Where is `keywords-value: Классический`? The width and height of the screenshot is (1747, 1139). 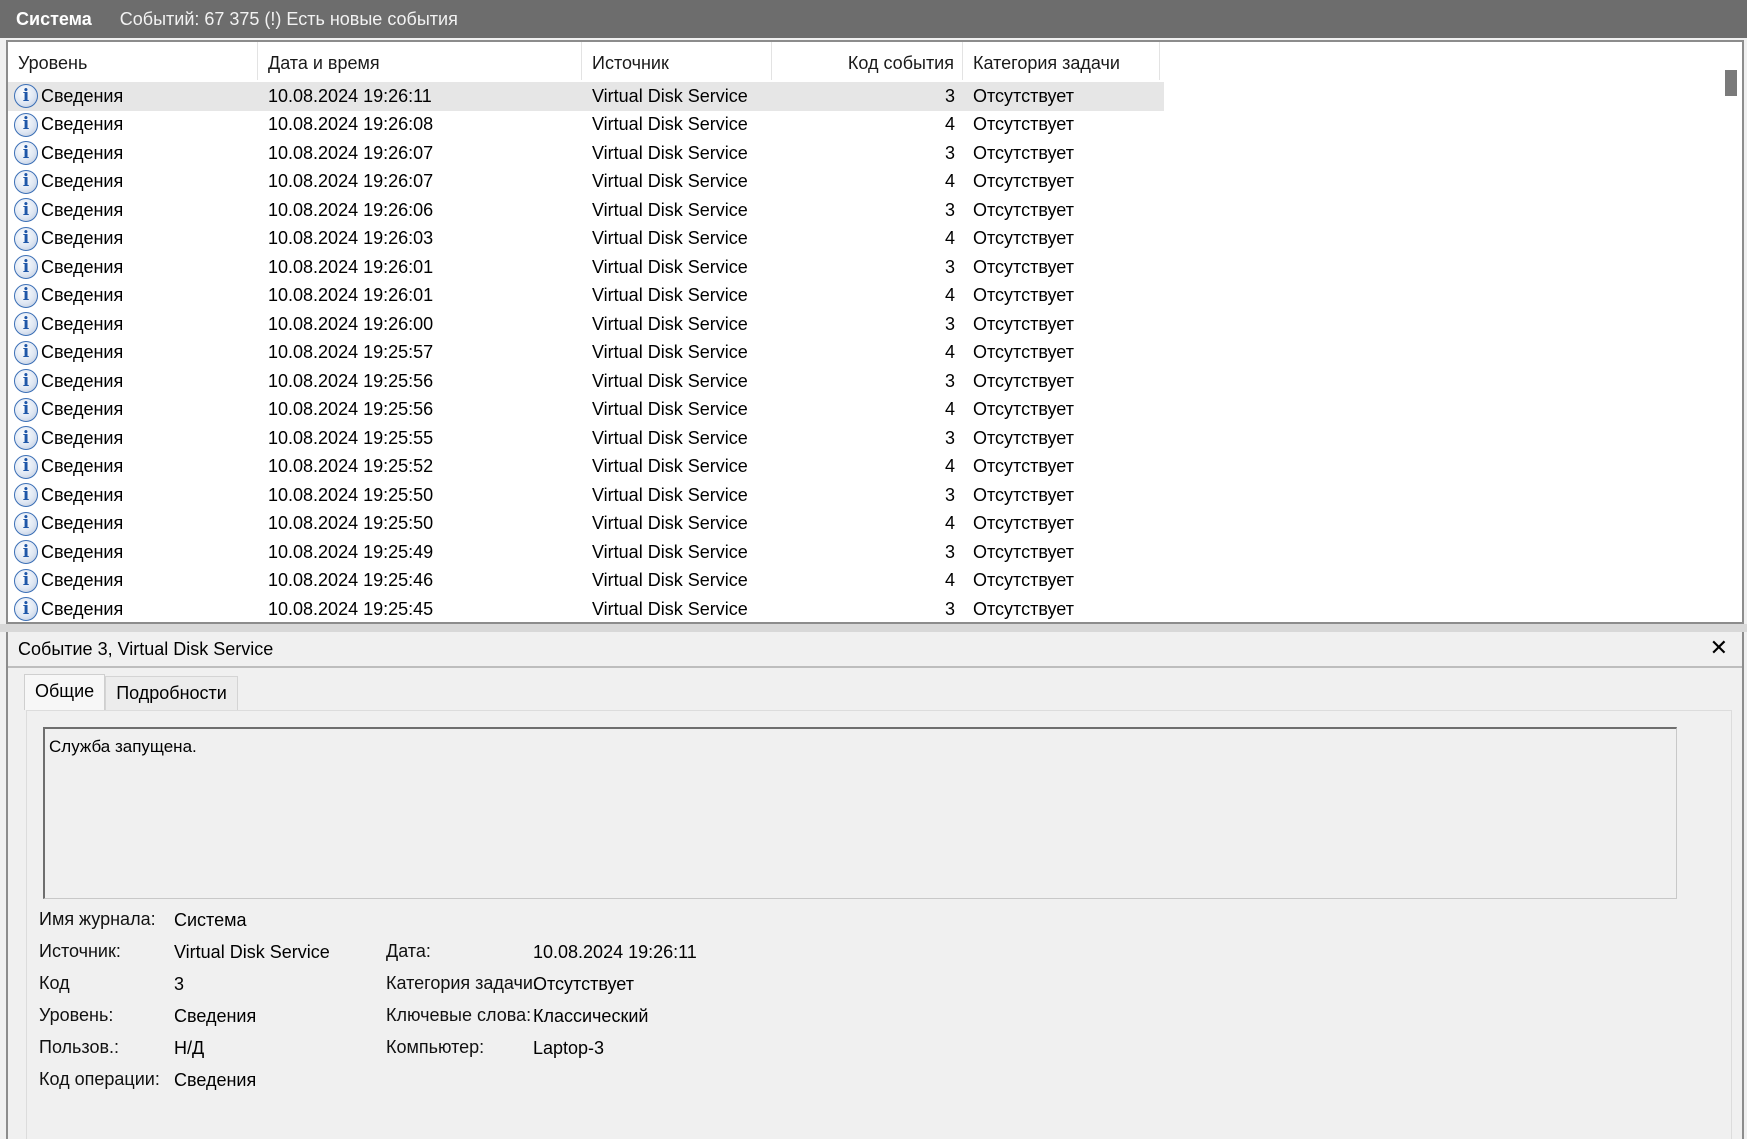
keywords-value: Классический is located at coordinates (591, 1016).